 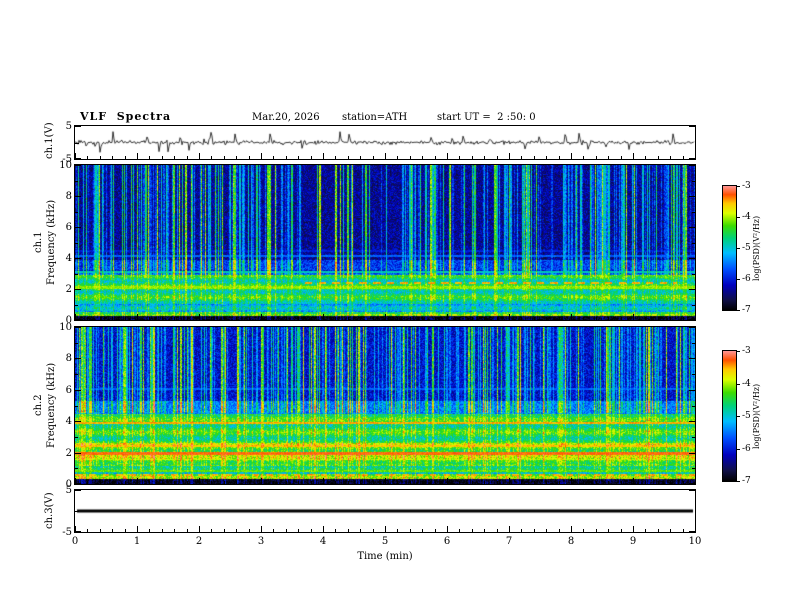 I want to click on ylabel-ch2-frequency: ch.2 Frequency (kHz), so click(x=46, y=405).